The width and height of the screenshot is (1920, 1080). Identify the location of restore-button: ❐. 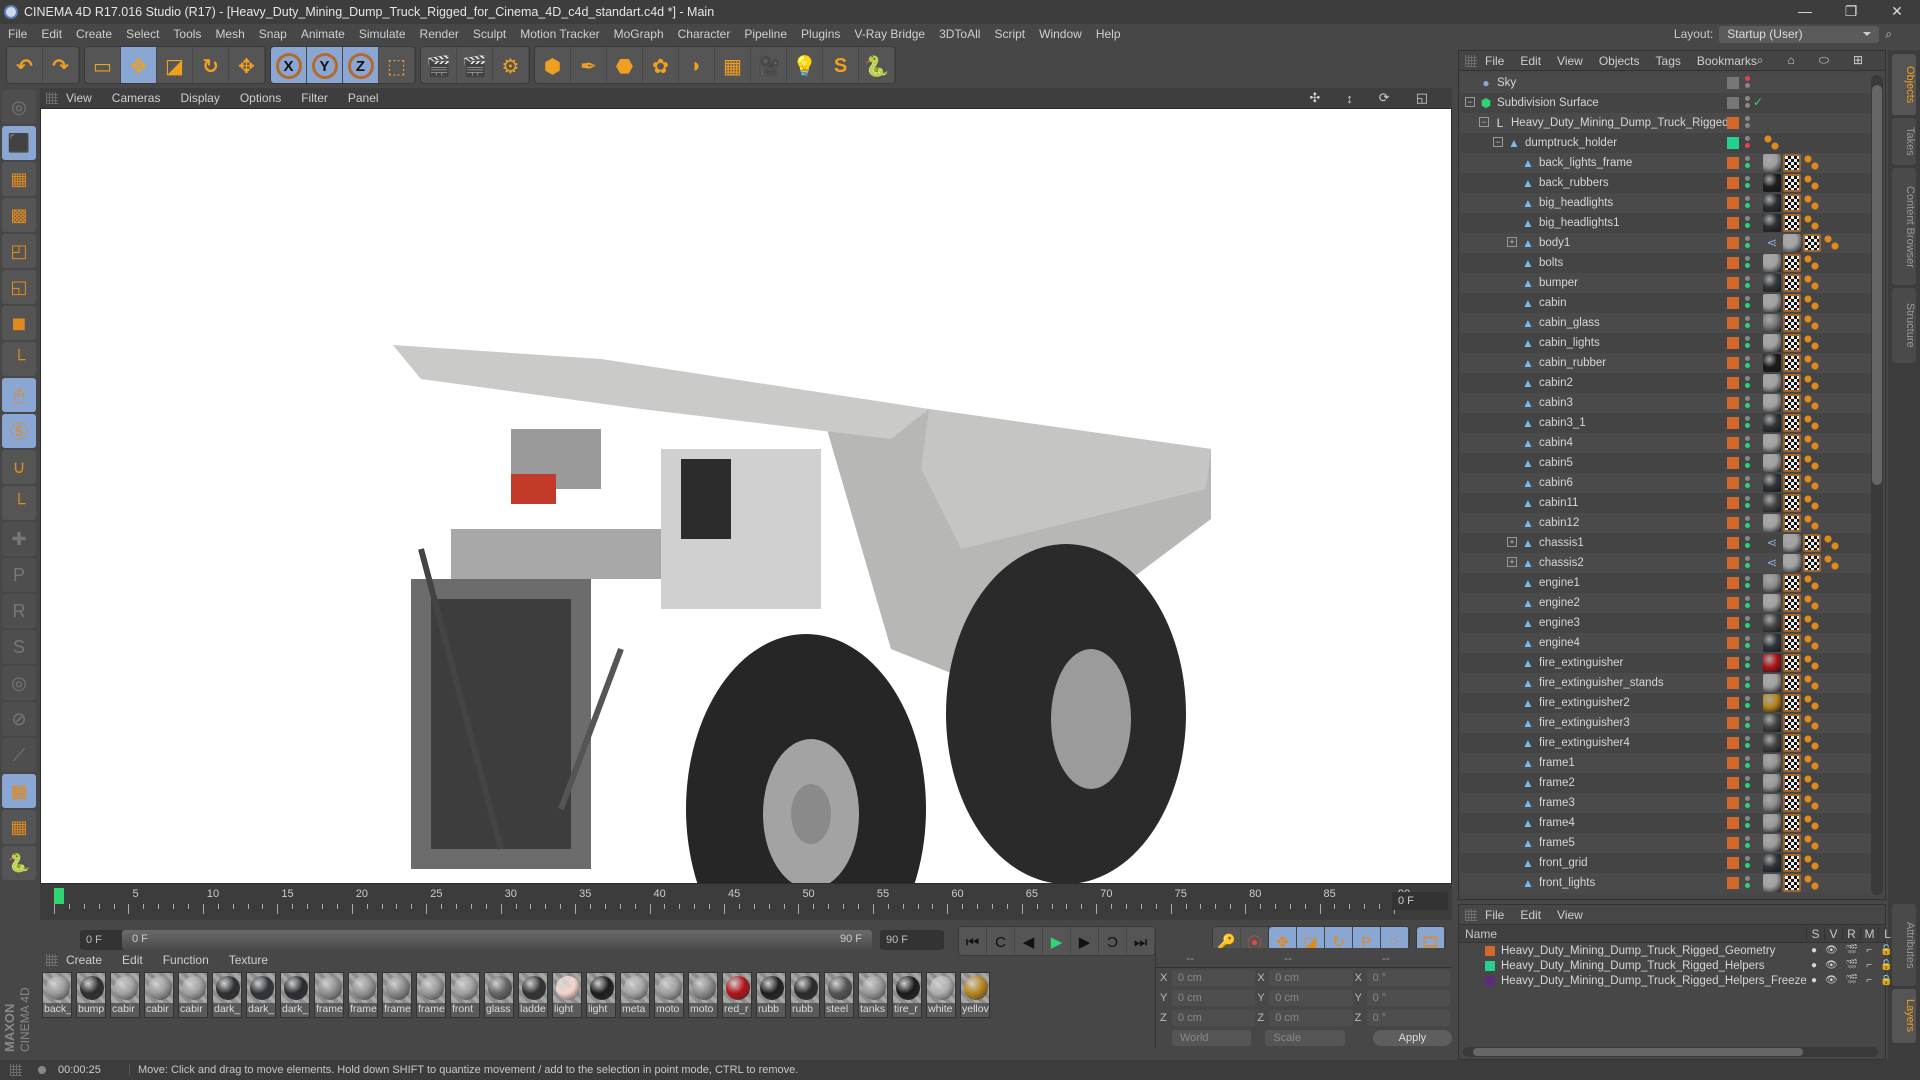
(1851, 12).